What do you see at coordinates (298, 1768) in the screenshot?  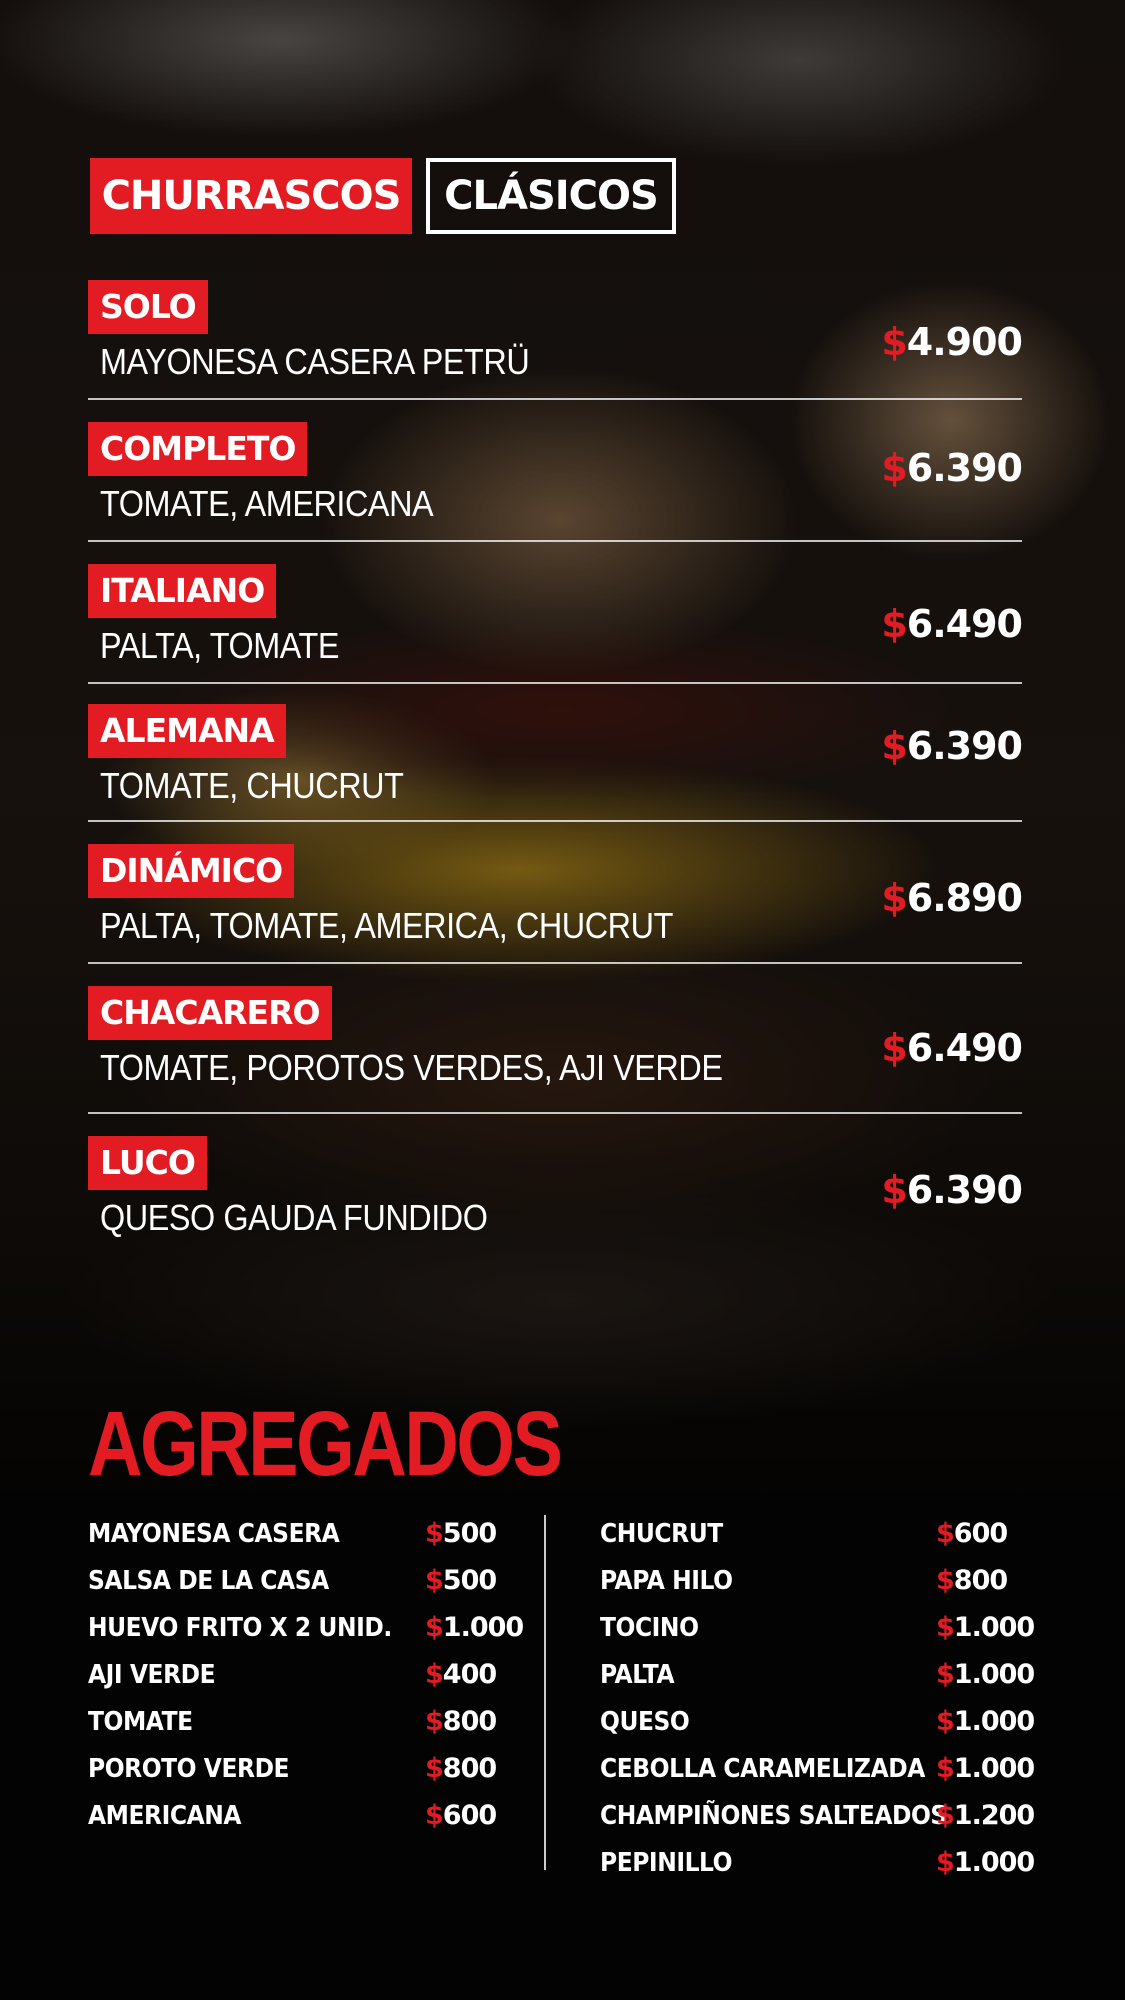 I see `list-item: POROTO VERDE $800` at bounding box center [298, 1768].